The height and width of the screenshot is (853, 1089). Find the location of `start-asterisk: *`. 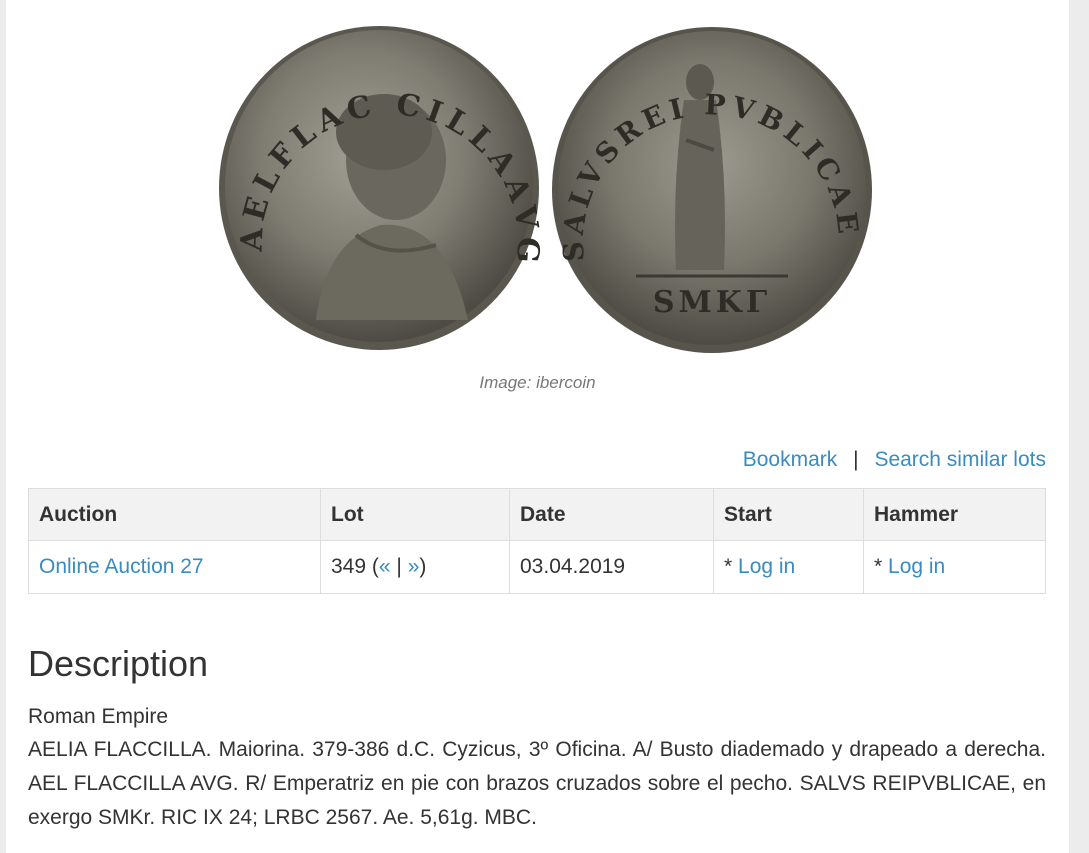

start-asterisk: * is located at coordinates (731, 566).